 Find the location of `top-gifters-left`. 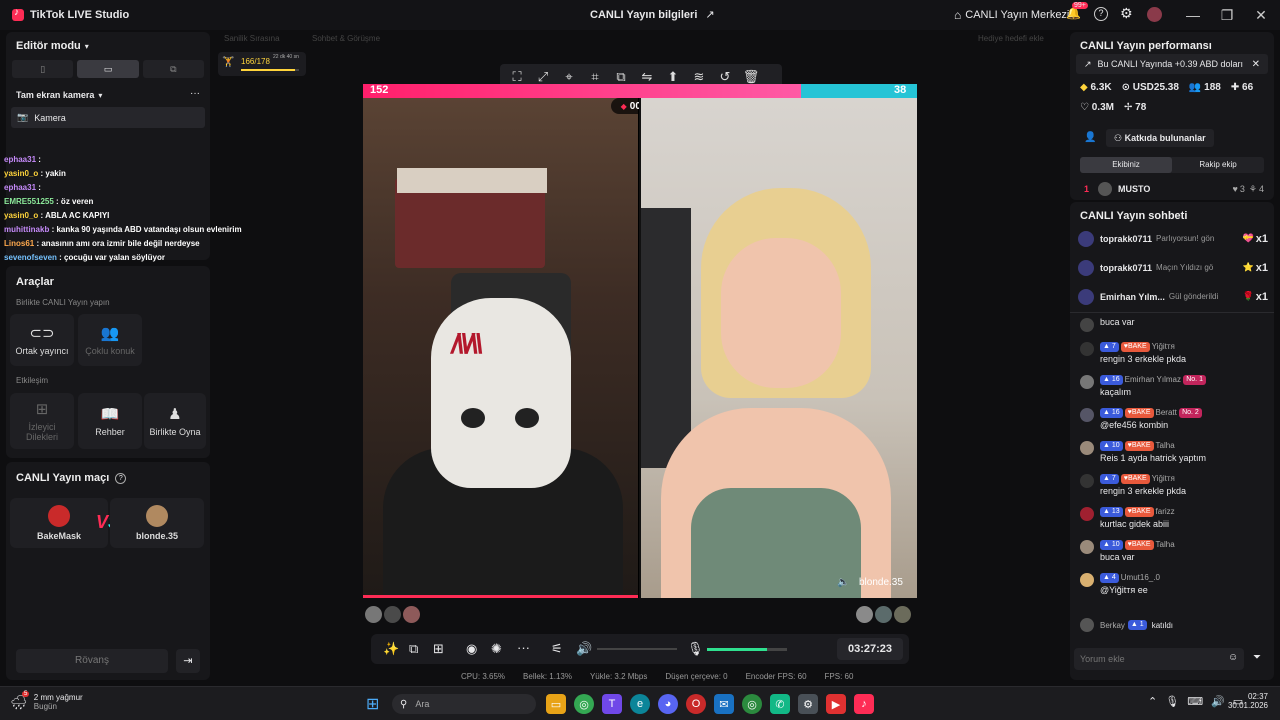

top-gifters-left is located at coordinates (392, 614).